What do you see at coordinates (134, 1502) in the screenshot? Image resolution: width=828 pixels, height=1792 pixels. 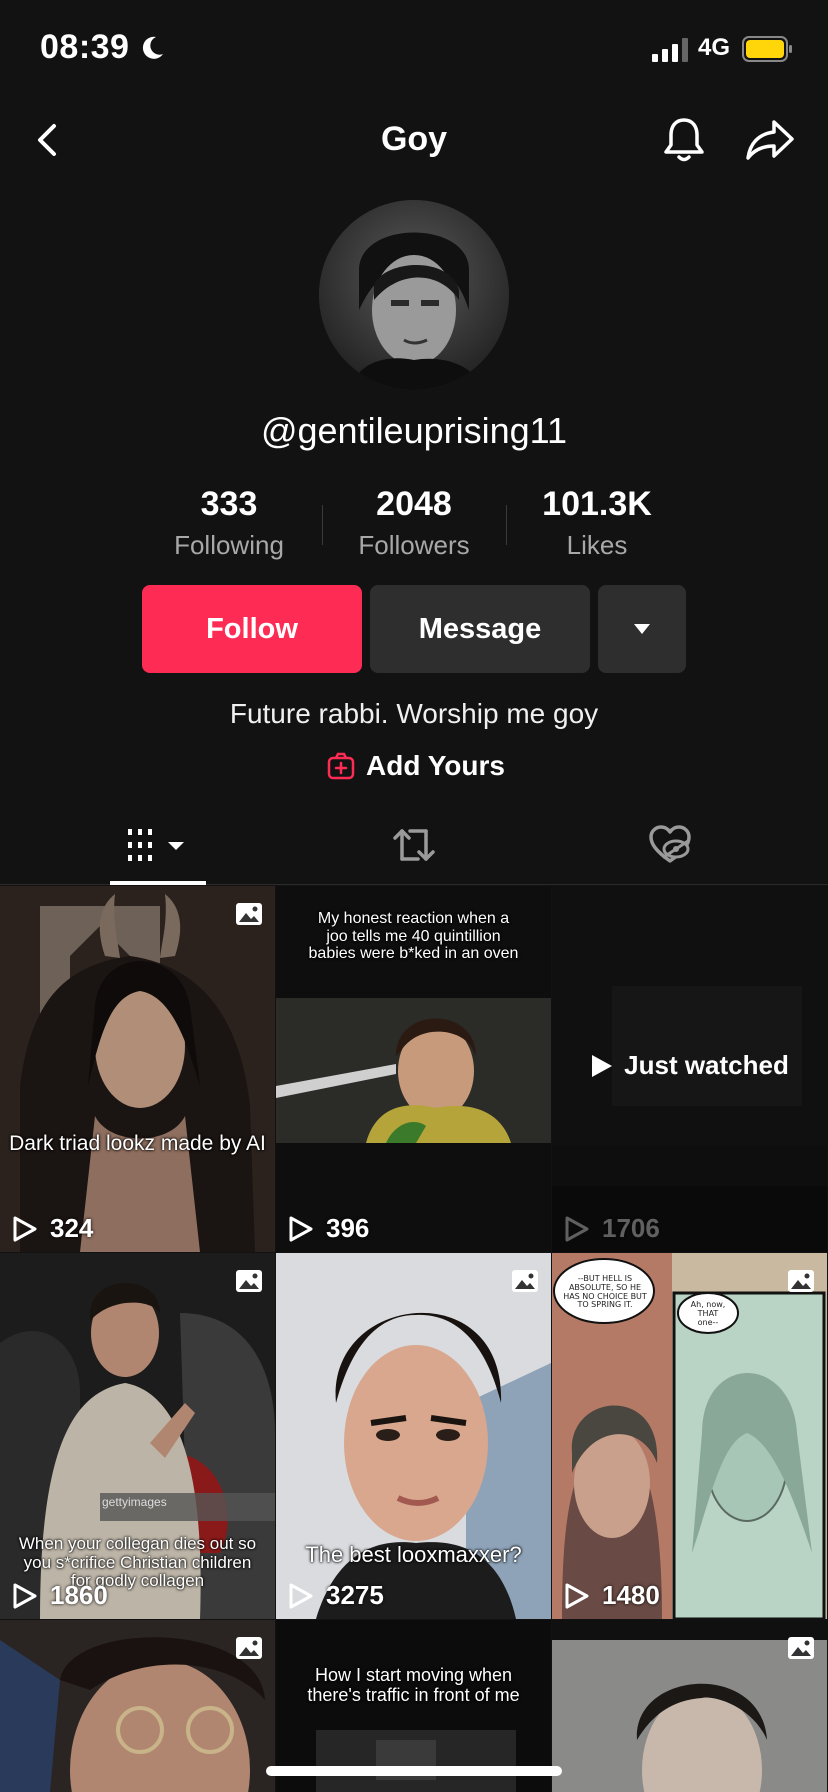 I see `getty-watermark: gettyimages` at bounding box center [134, 1502].